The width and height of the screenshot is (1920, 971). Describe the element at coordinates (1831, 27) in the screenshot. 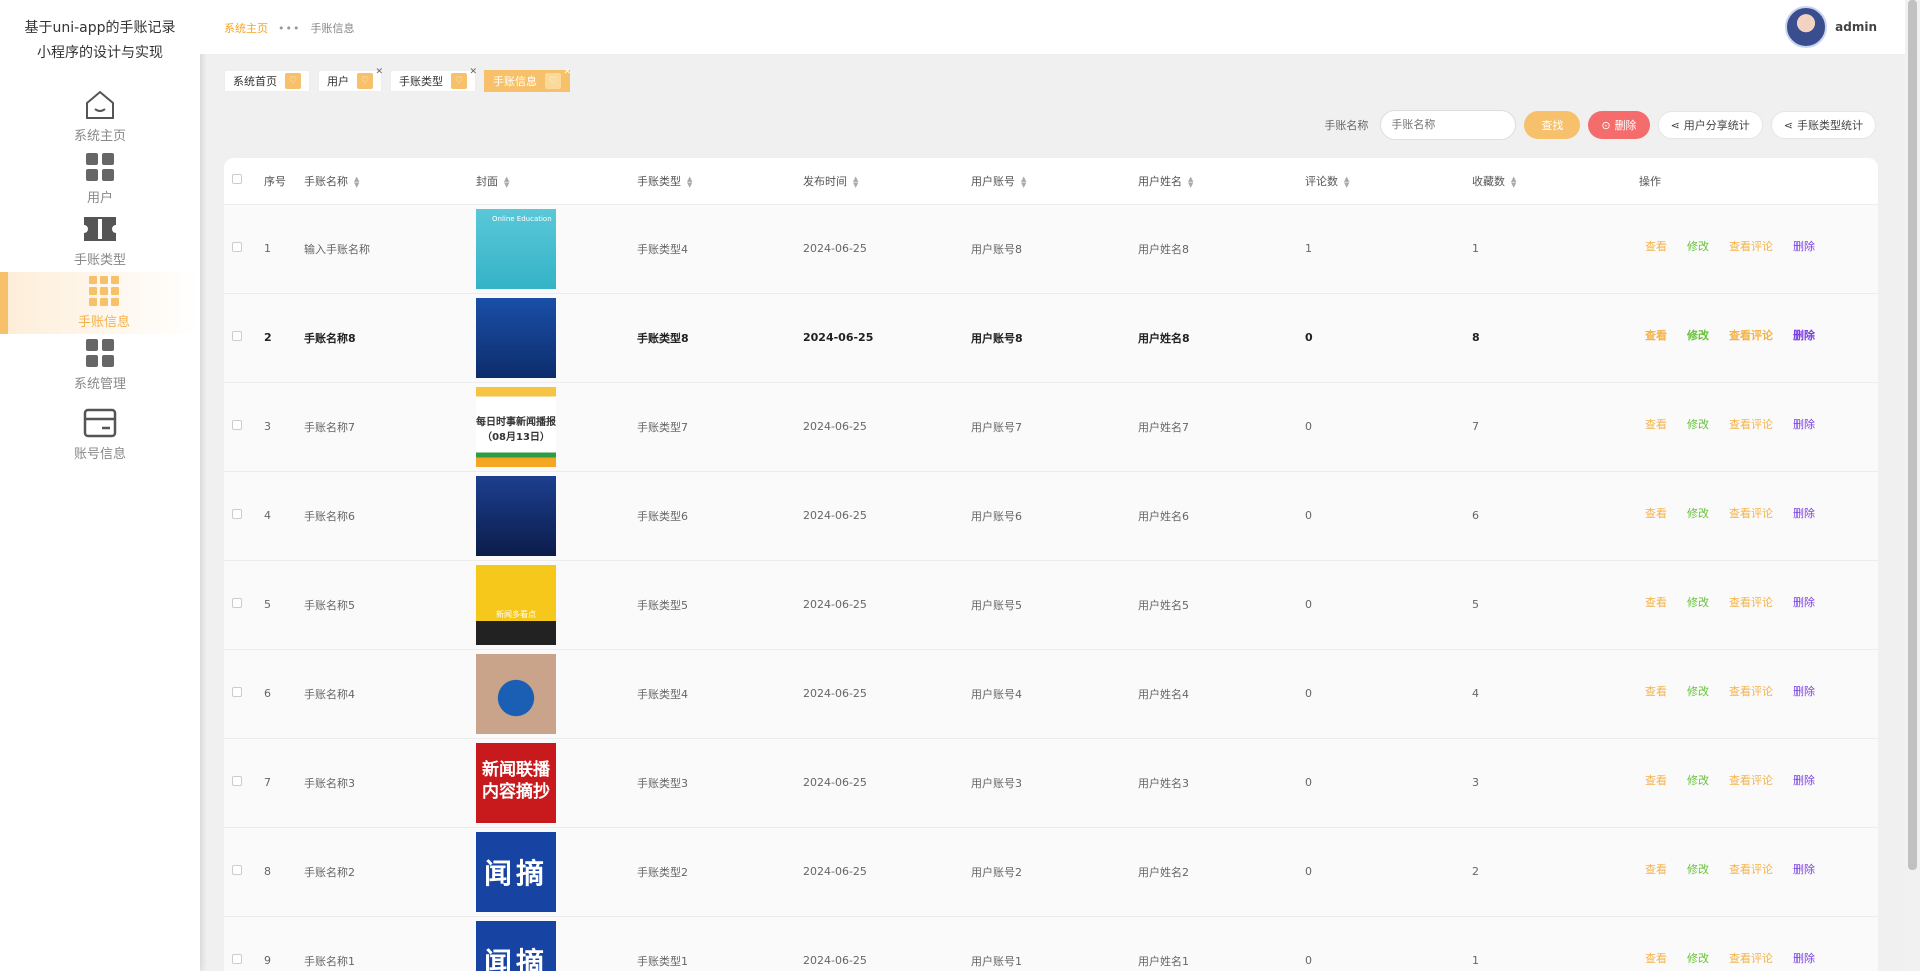

I see `user-menu: admin` at that location.